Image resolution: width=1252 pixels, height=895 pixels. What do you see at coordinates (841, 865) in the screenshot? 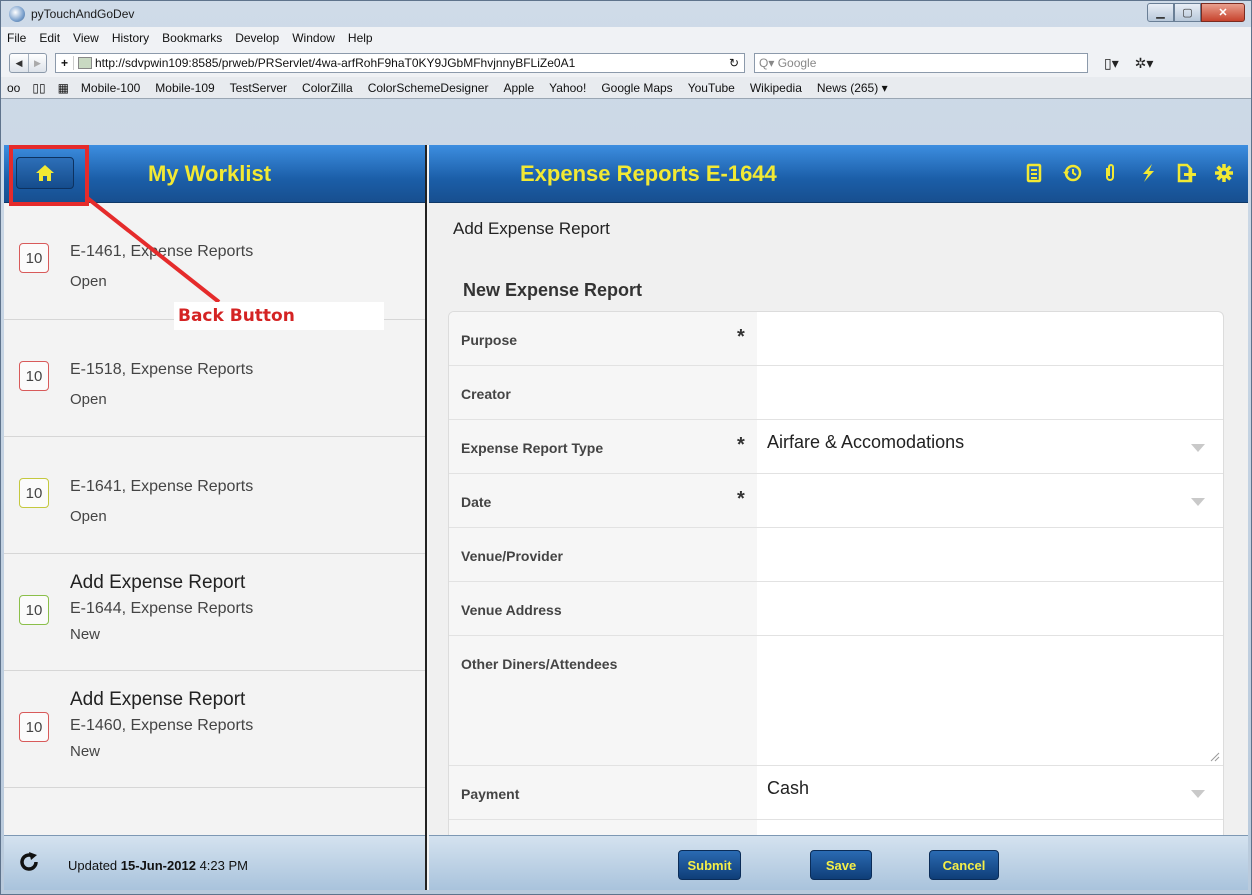
I see `save-button: Save` at bounding box center [841, 865].